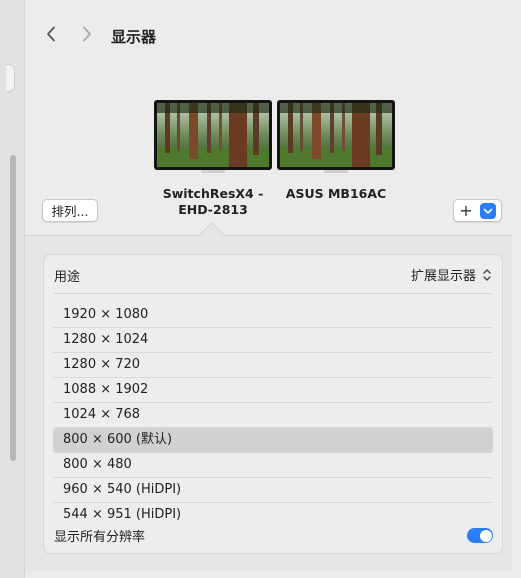 This screenshot has width=521, height=578. I want to click on show-all-resolutions-toggle, so click(480, 535).